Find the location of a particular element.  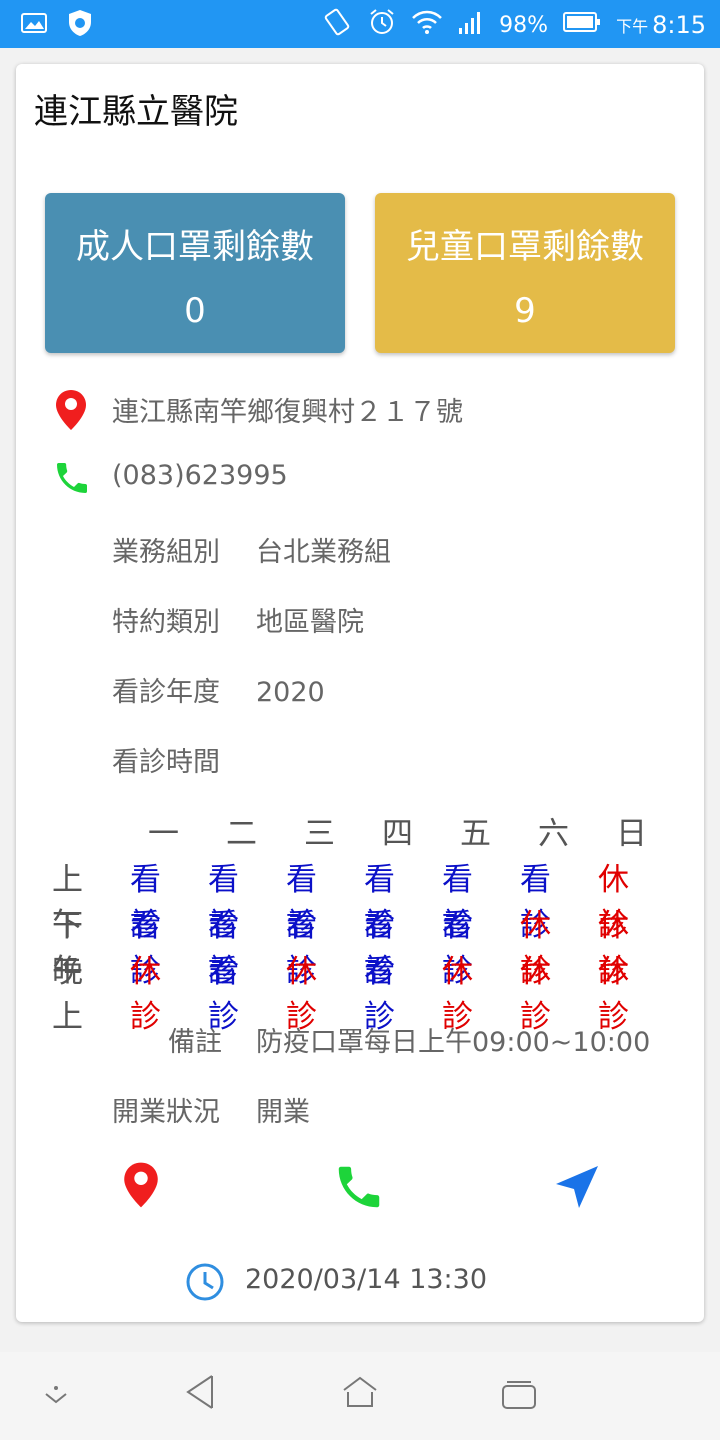

business-group-label: 業務組別 is located at coordinates (166, 552).